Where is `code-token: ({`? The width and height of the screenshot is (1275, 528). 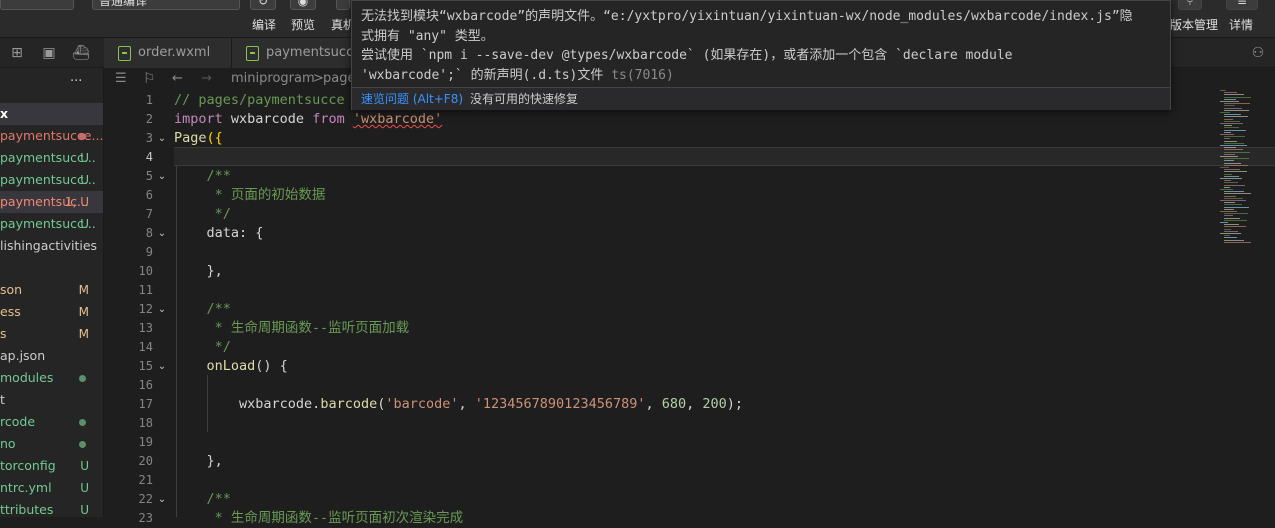
code-token: ({ is located at coordinates (214, 138).